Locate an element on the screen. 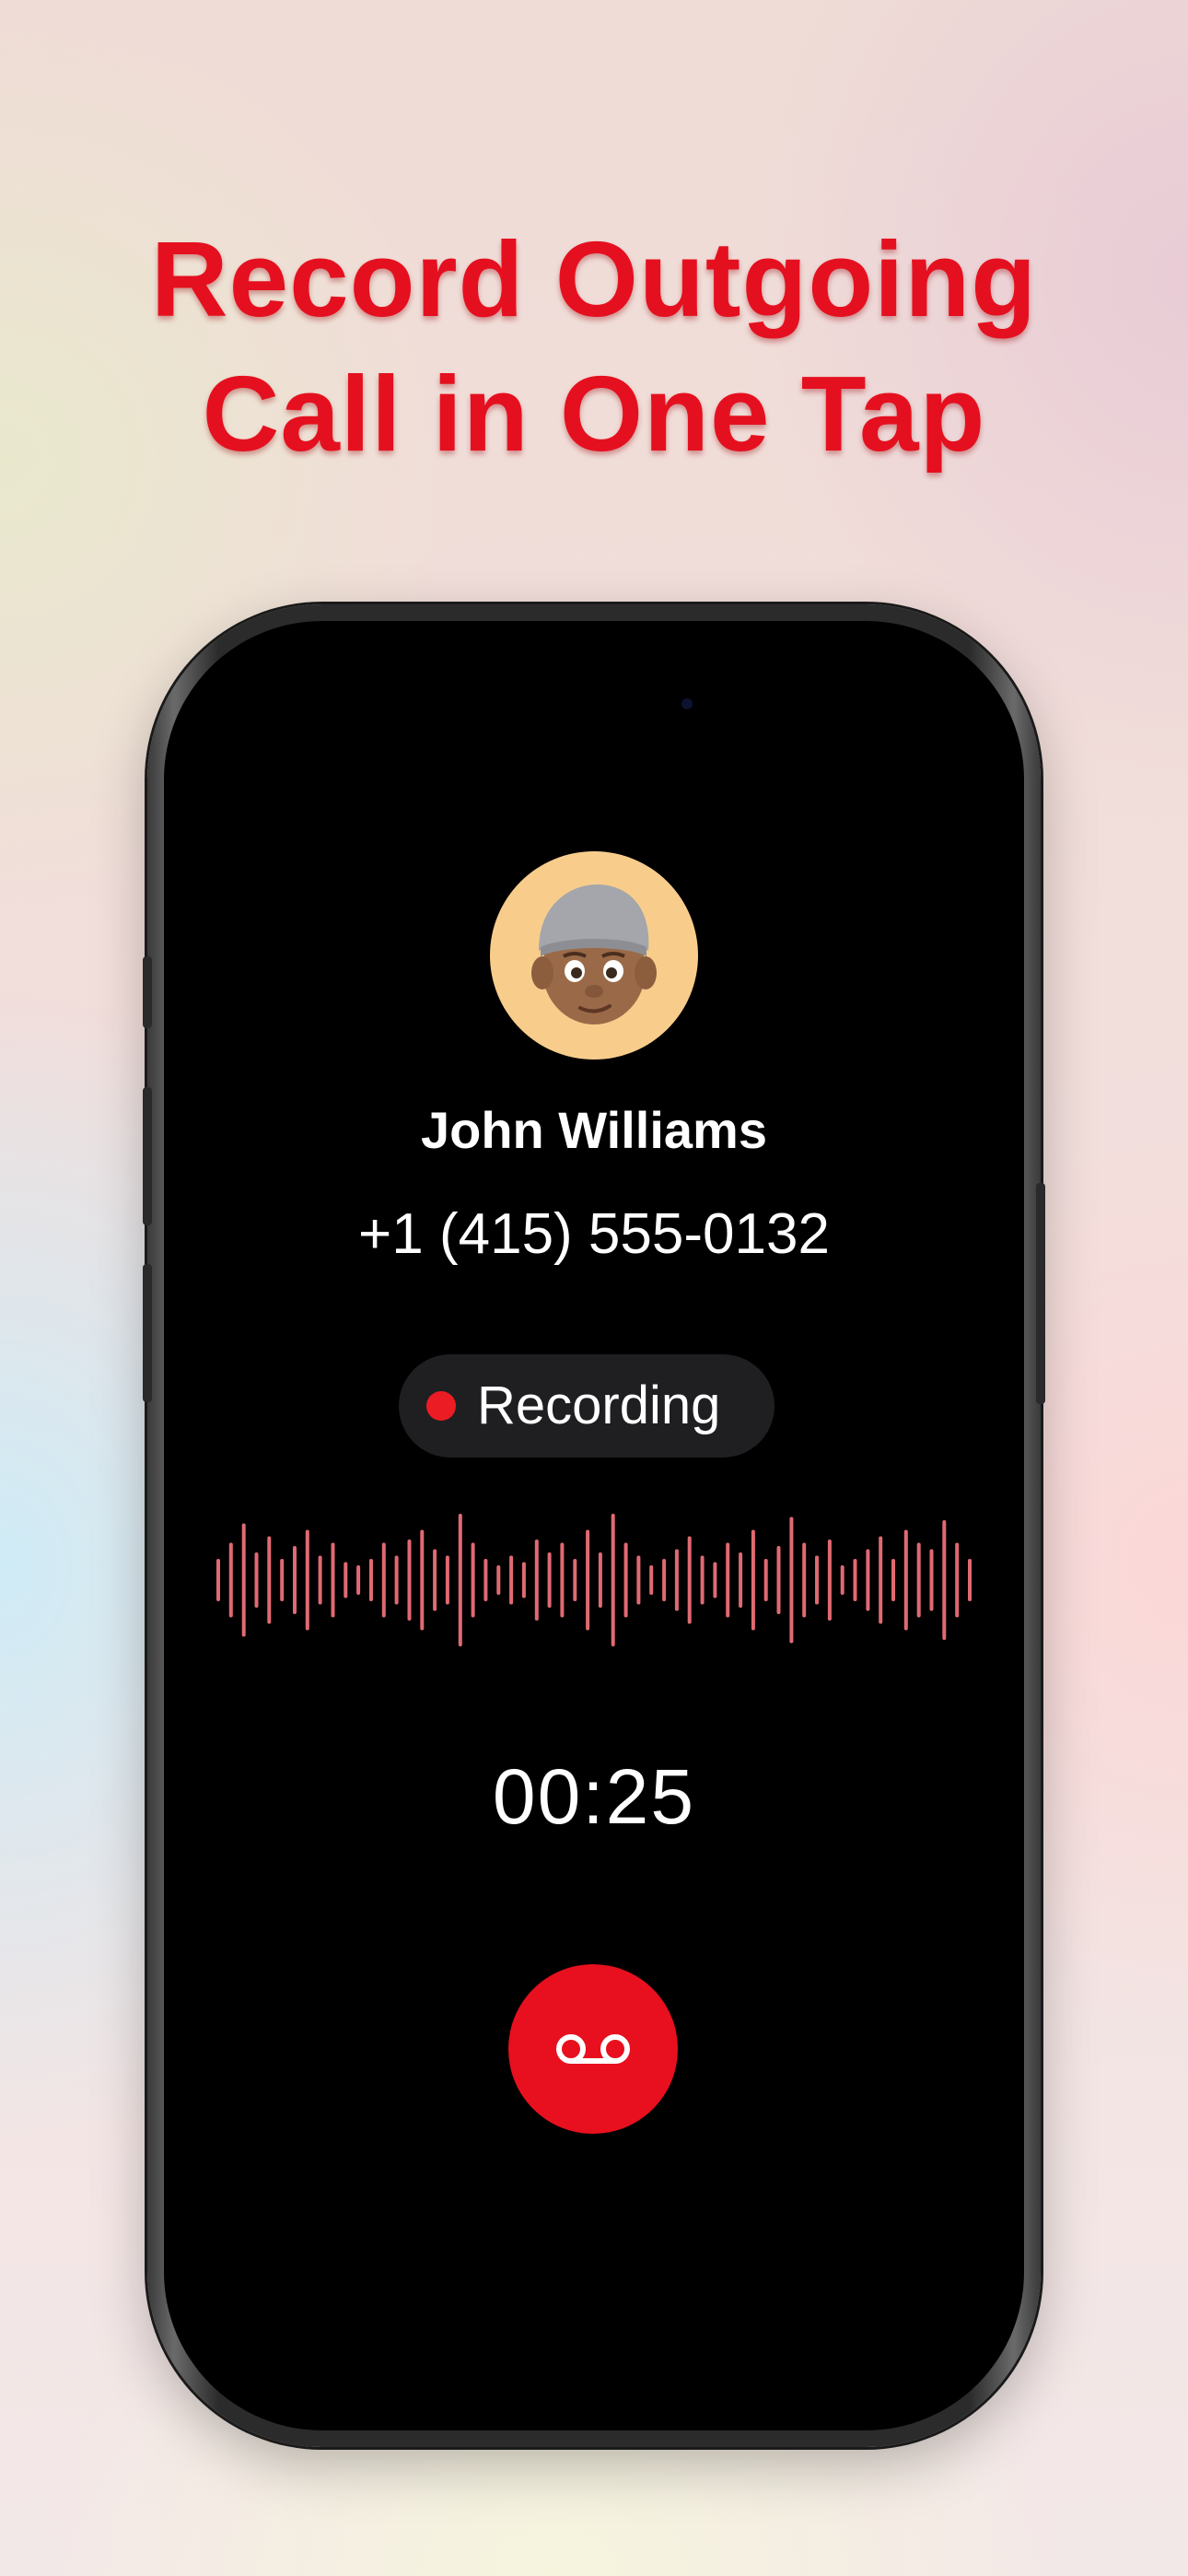 The image size is (1188, 2576). record-call-button is located at coordinates (593, 2049).